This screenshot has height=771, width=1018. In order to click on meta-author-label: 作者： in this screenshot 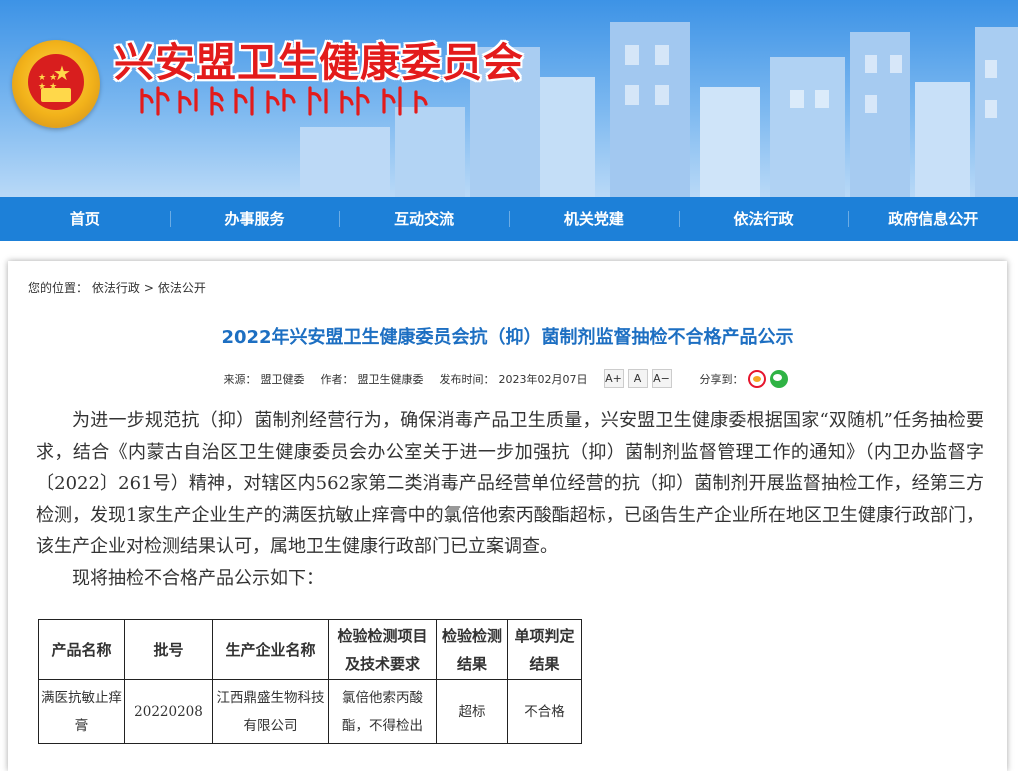, I will do `click(337, 379)`.